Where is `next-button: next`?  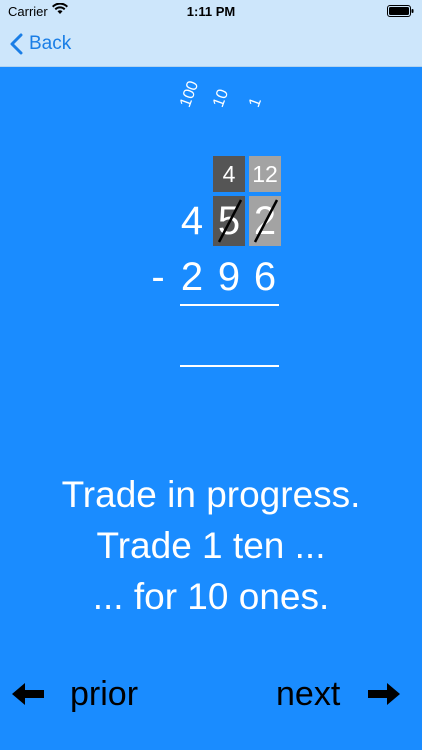
next-button: next is located at coordinates (339, 694).